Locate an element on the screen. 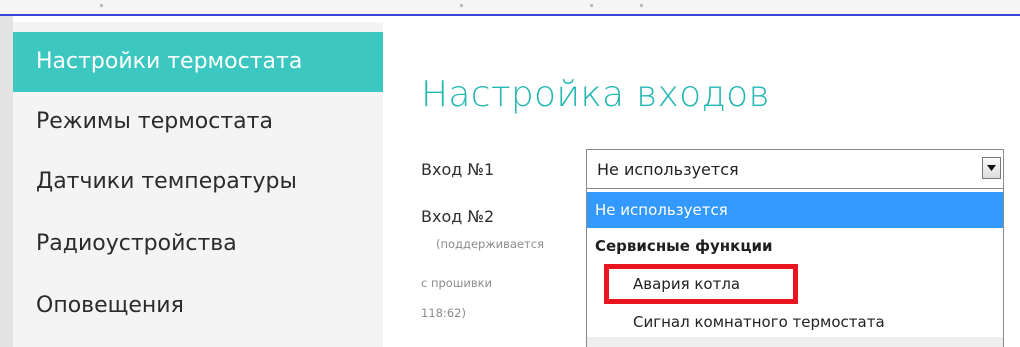  sidebar-item-thermostat-modes: Режимы термостата is located at coordinates (198, 122).